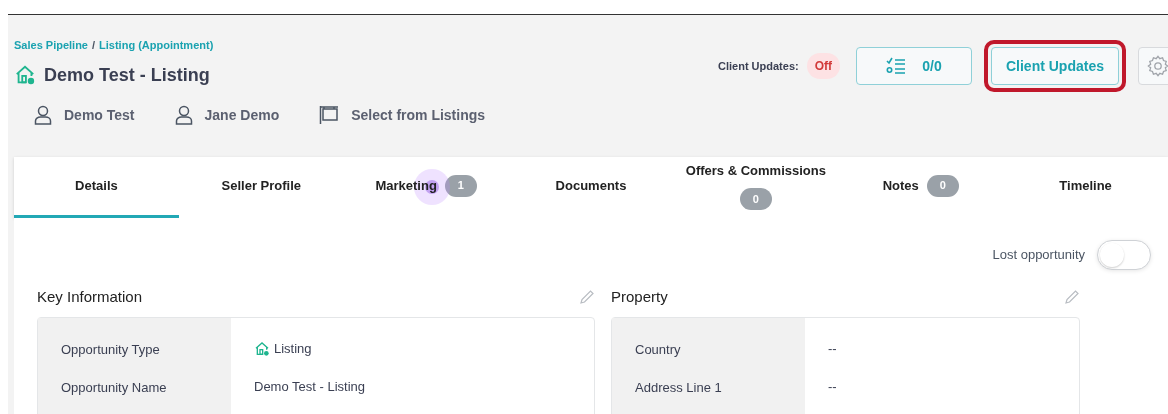  Describe the element at coordinates (758, 66) in the screenshot. I see `client-updates-label: Client Updates:` at that location.